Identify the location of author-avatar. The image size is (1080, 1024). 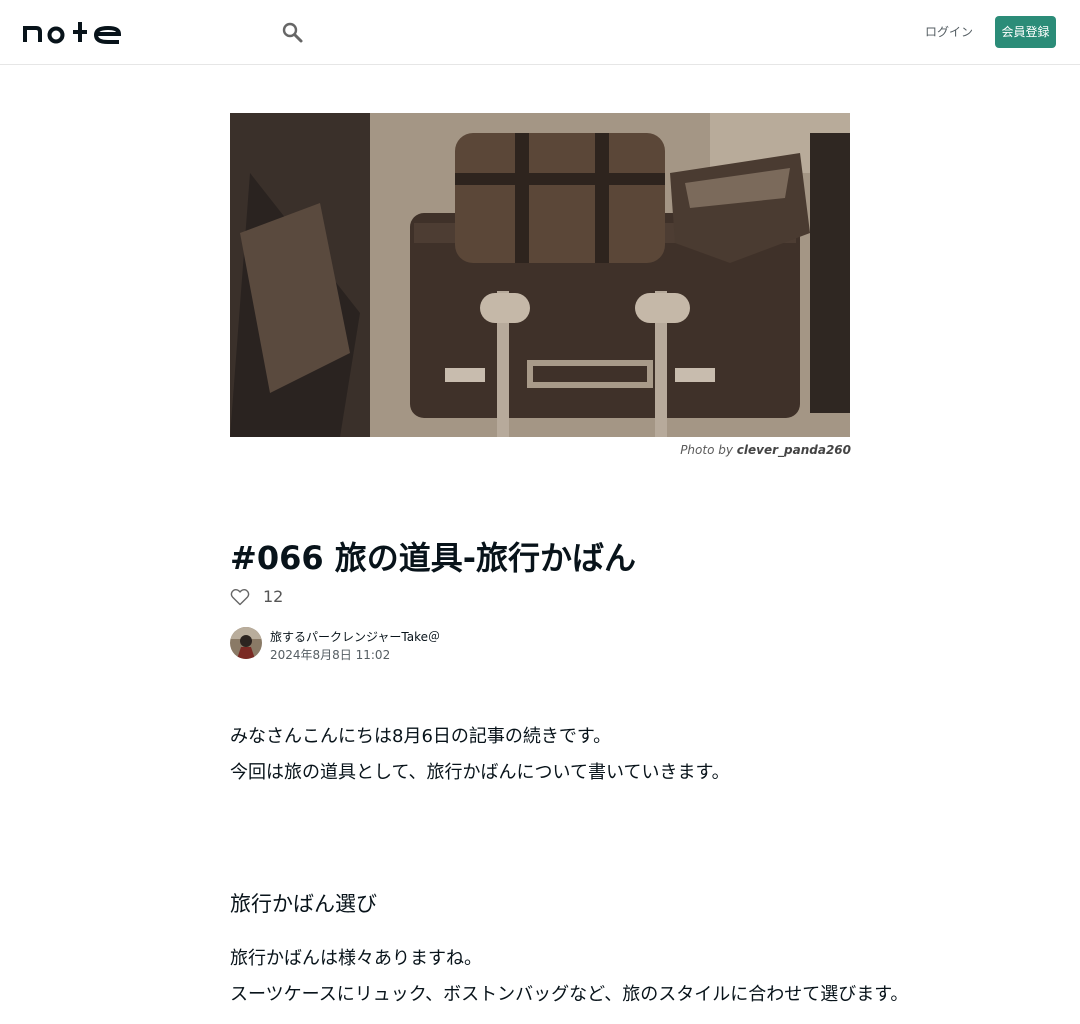
(246, 643).